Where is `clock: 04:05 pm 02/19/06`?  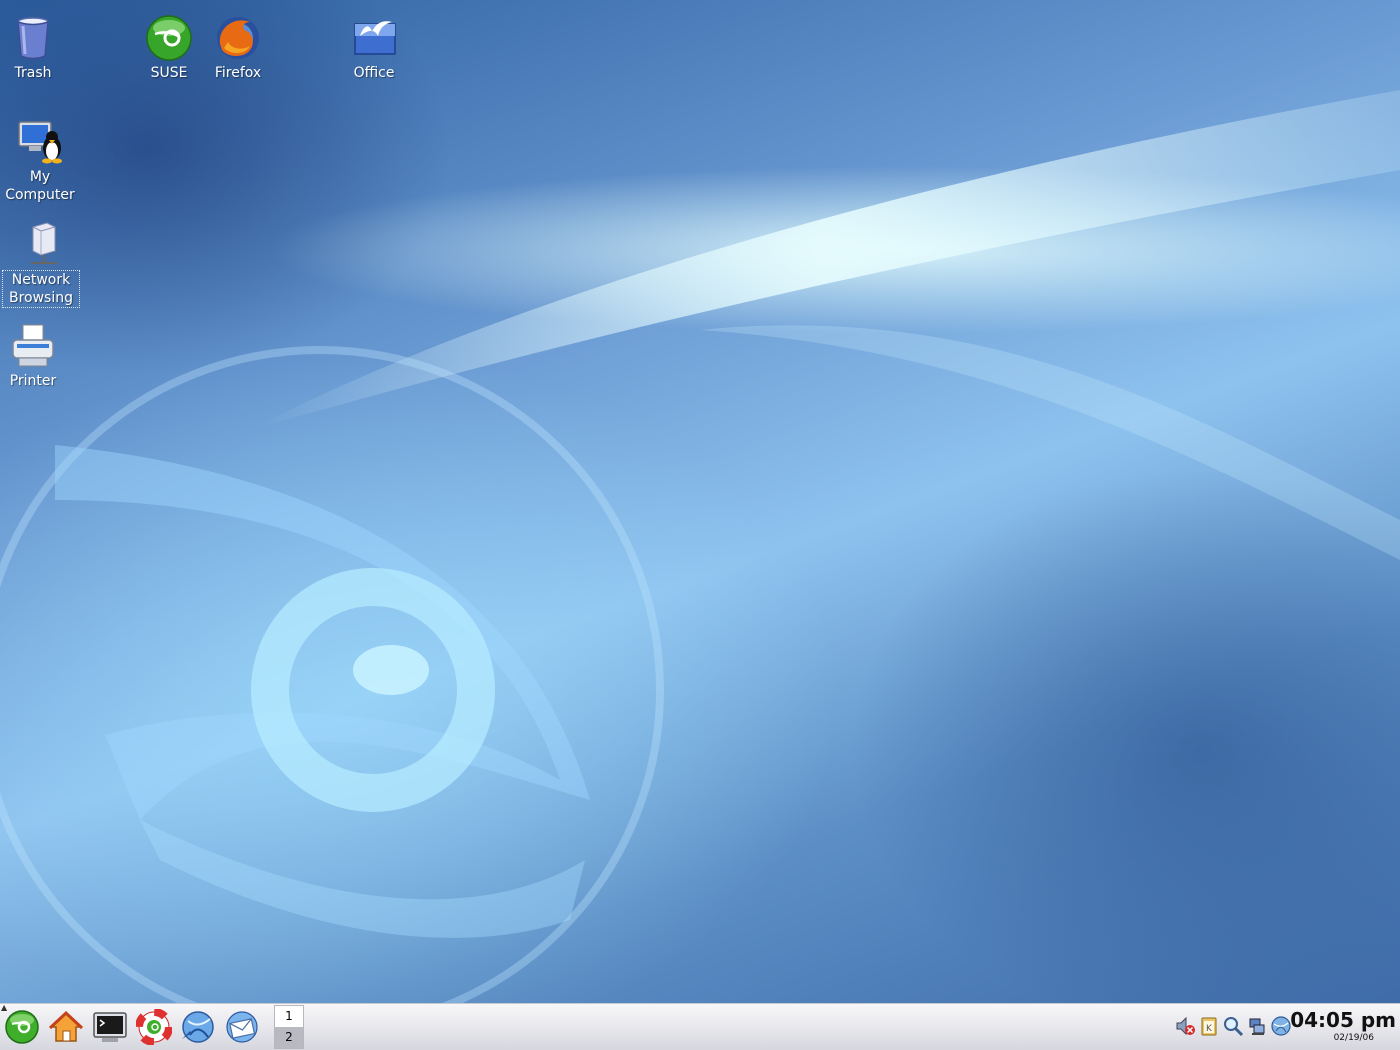 clock: 04:05 pm 02/19/06 is located at coordinates (1343, 1026).